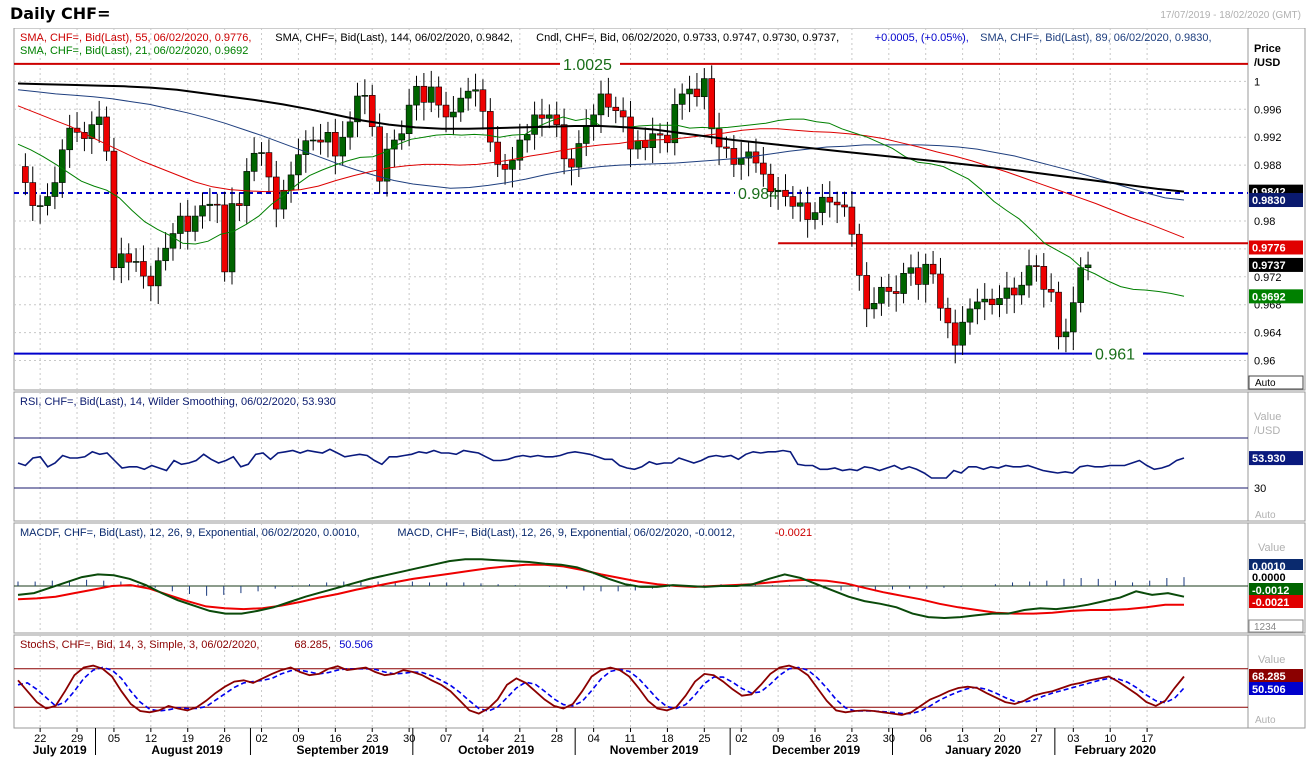 This screenshot has width=1307, height=775. Describe the element at coordinates (983, 750) in the screenshot. I see `x-month-label: January 2020` at that location.